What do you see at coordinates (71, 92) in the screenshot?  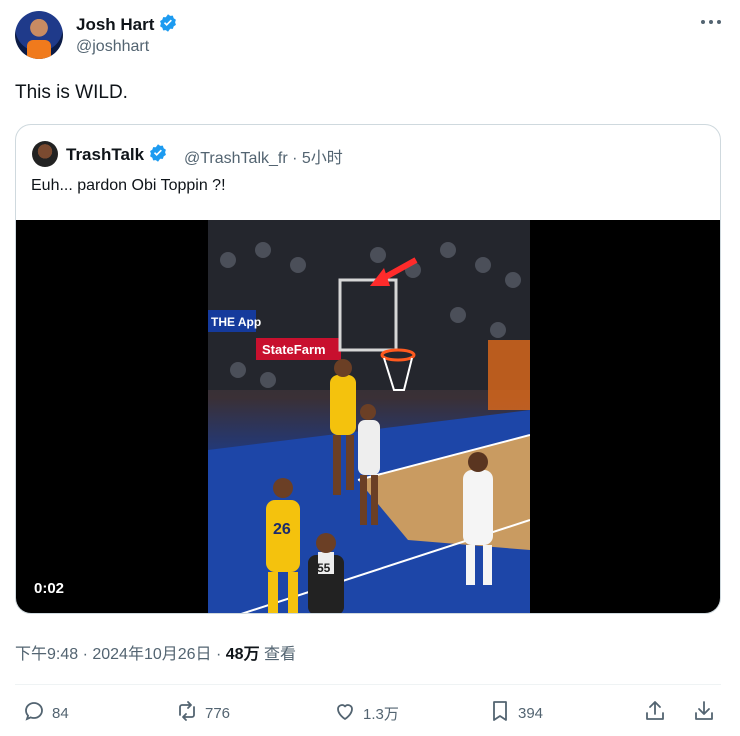 I see `tweet-text: This is WILD.` at bounding box center [71, 92].